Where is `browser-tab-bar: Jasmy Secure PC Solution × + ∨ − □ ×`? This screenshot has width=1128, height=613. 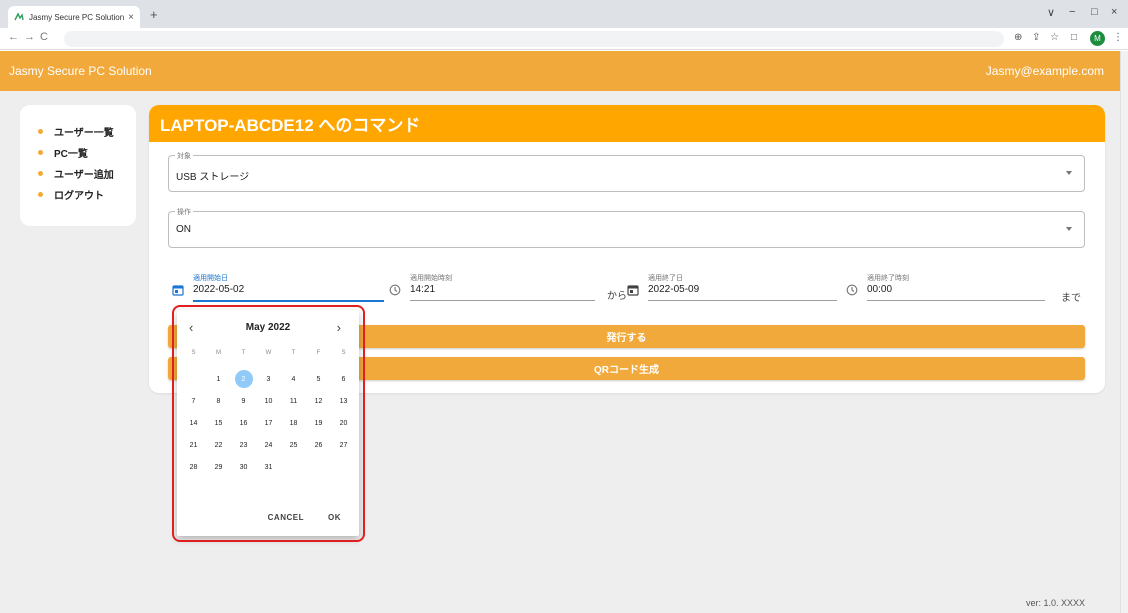 browser-tab-bar: Jasmy Secure PC Solution × + ∨ − □ × is located at coordinates (564, 14).